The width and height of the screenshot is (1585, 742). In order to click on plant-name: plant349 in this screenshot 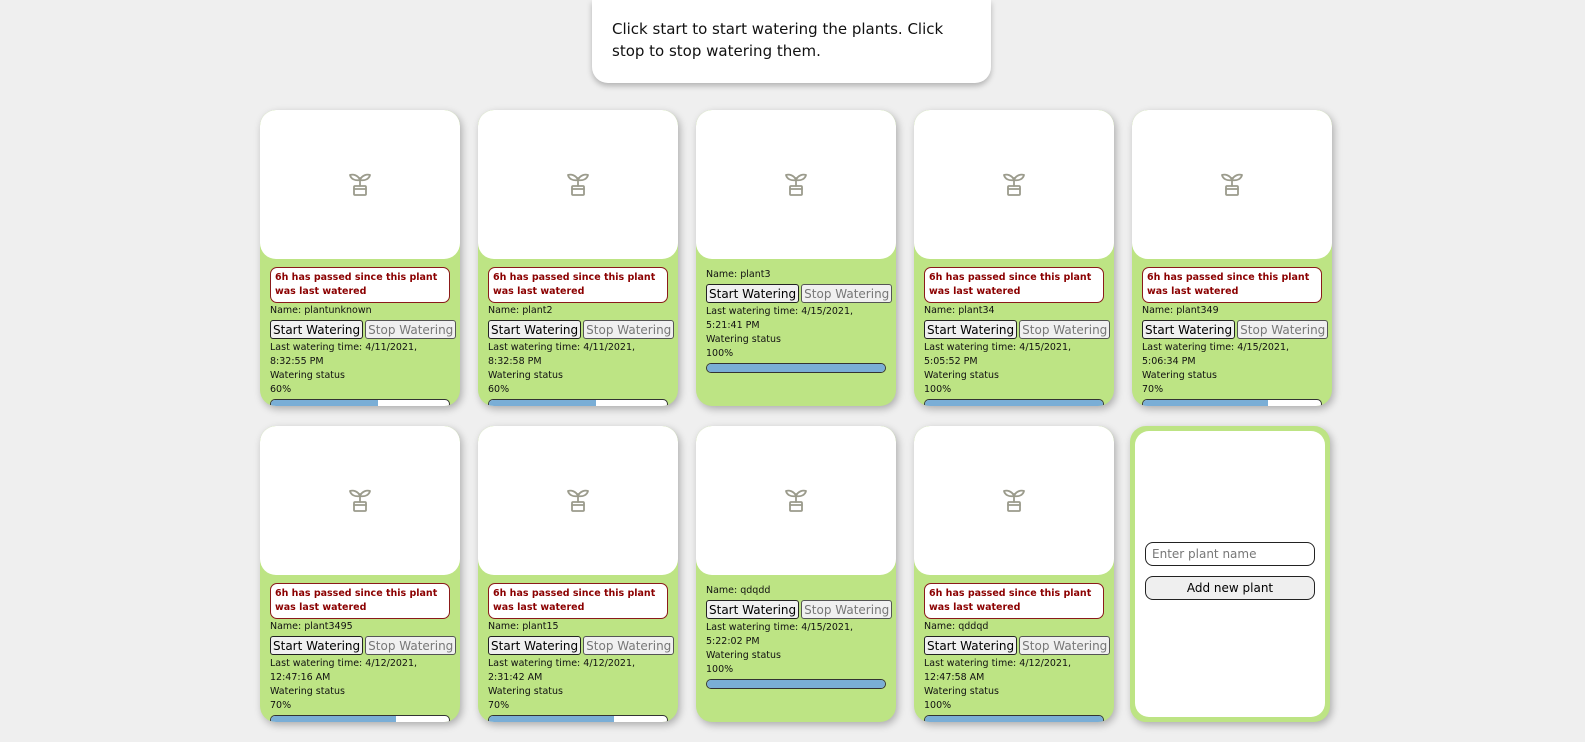, I will do `click(1197, 310)`.